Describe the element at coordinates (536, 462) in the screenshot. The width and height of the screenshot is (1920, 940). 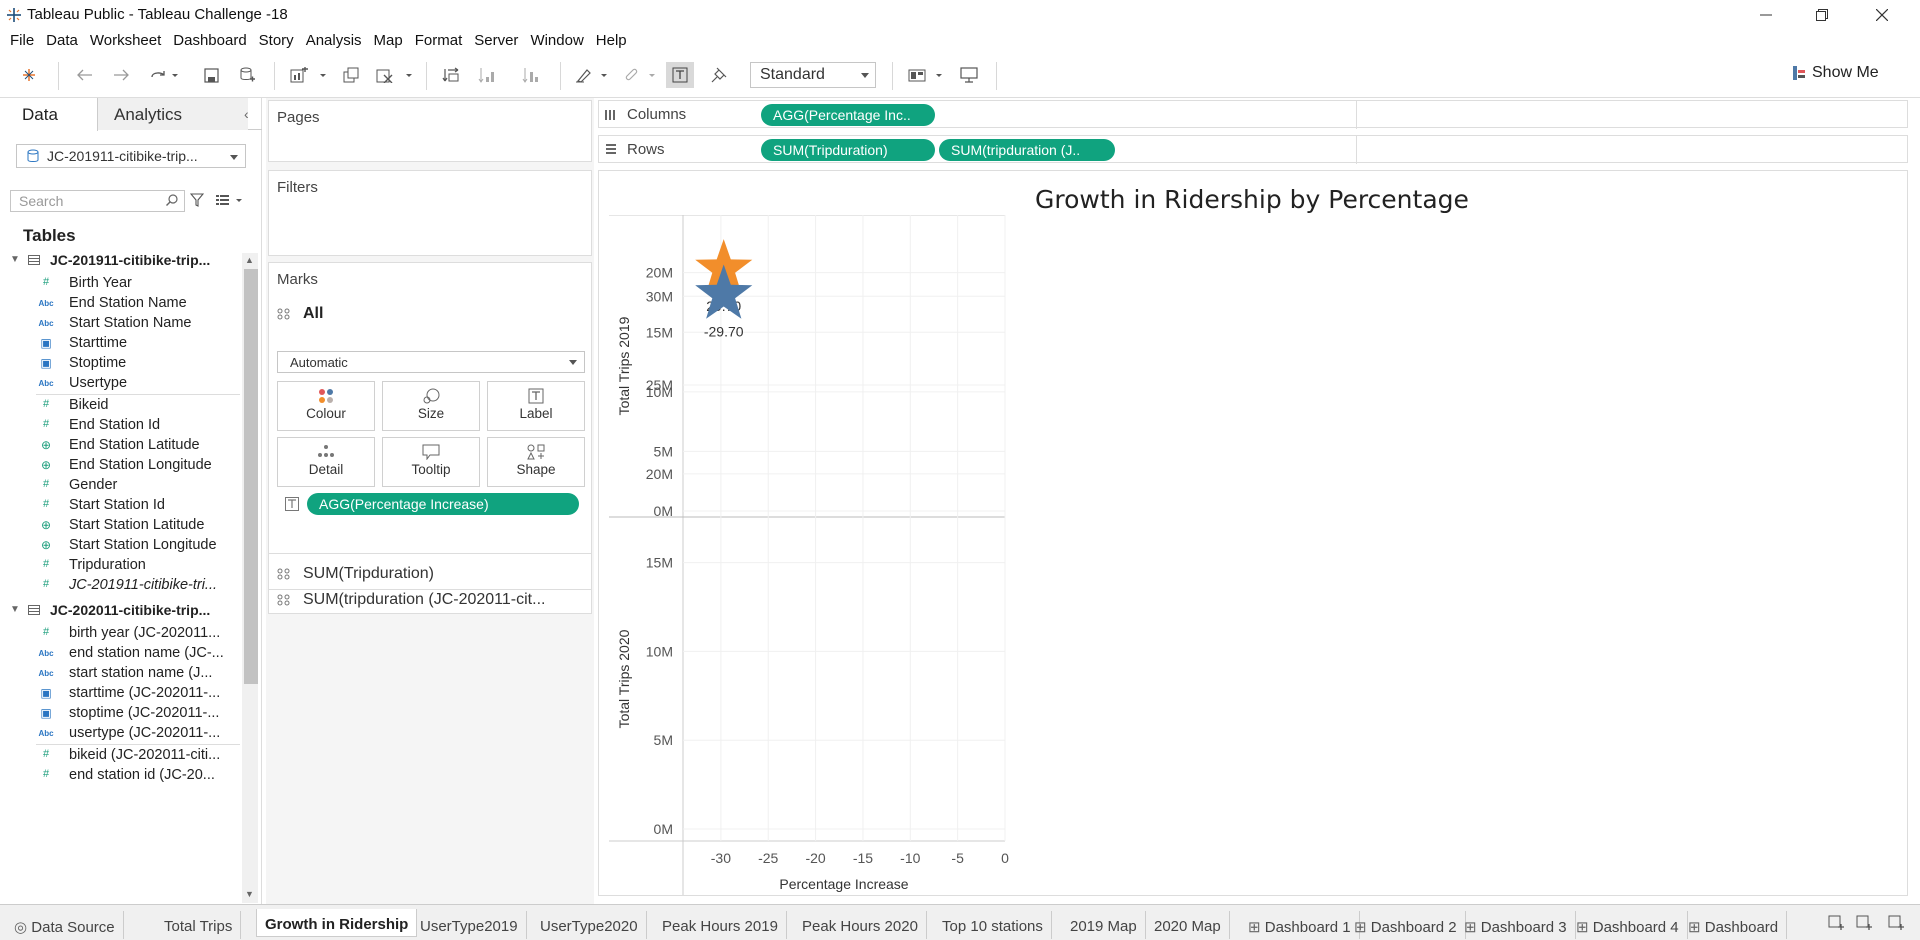
I see `shape-button: Shape` at that location.